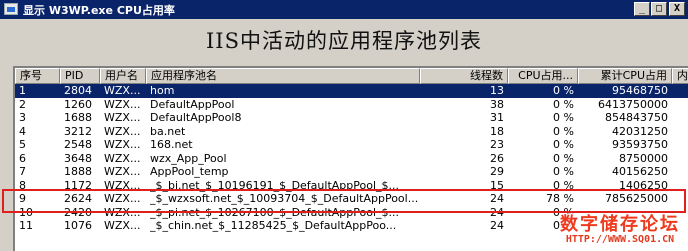 The width and height of the screenshot is (688, 251). What do you see at coordinates (620, 230) in the screenshot?
I see `watermark-logo: 数字储存论坛 HTTP://WWW.SQ01.CN` at bounding box center [620, 230].